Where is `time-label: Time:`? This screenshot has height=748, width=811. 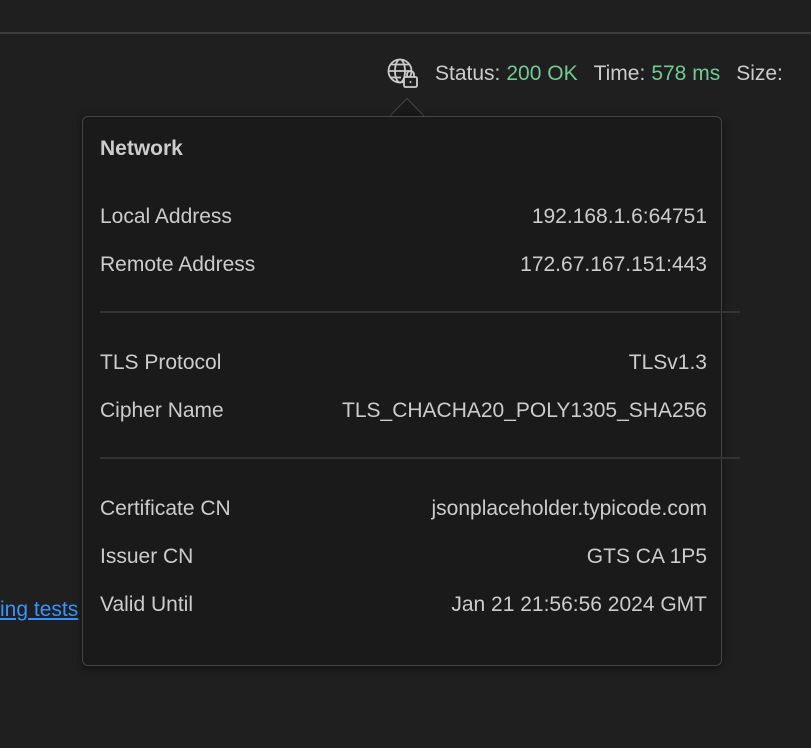
time-label: Time: is located at coordinates (619, 73).